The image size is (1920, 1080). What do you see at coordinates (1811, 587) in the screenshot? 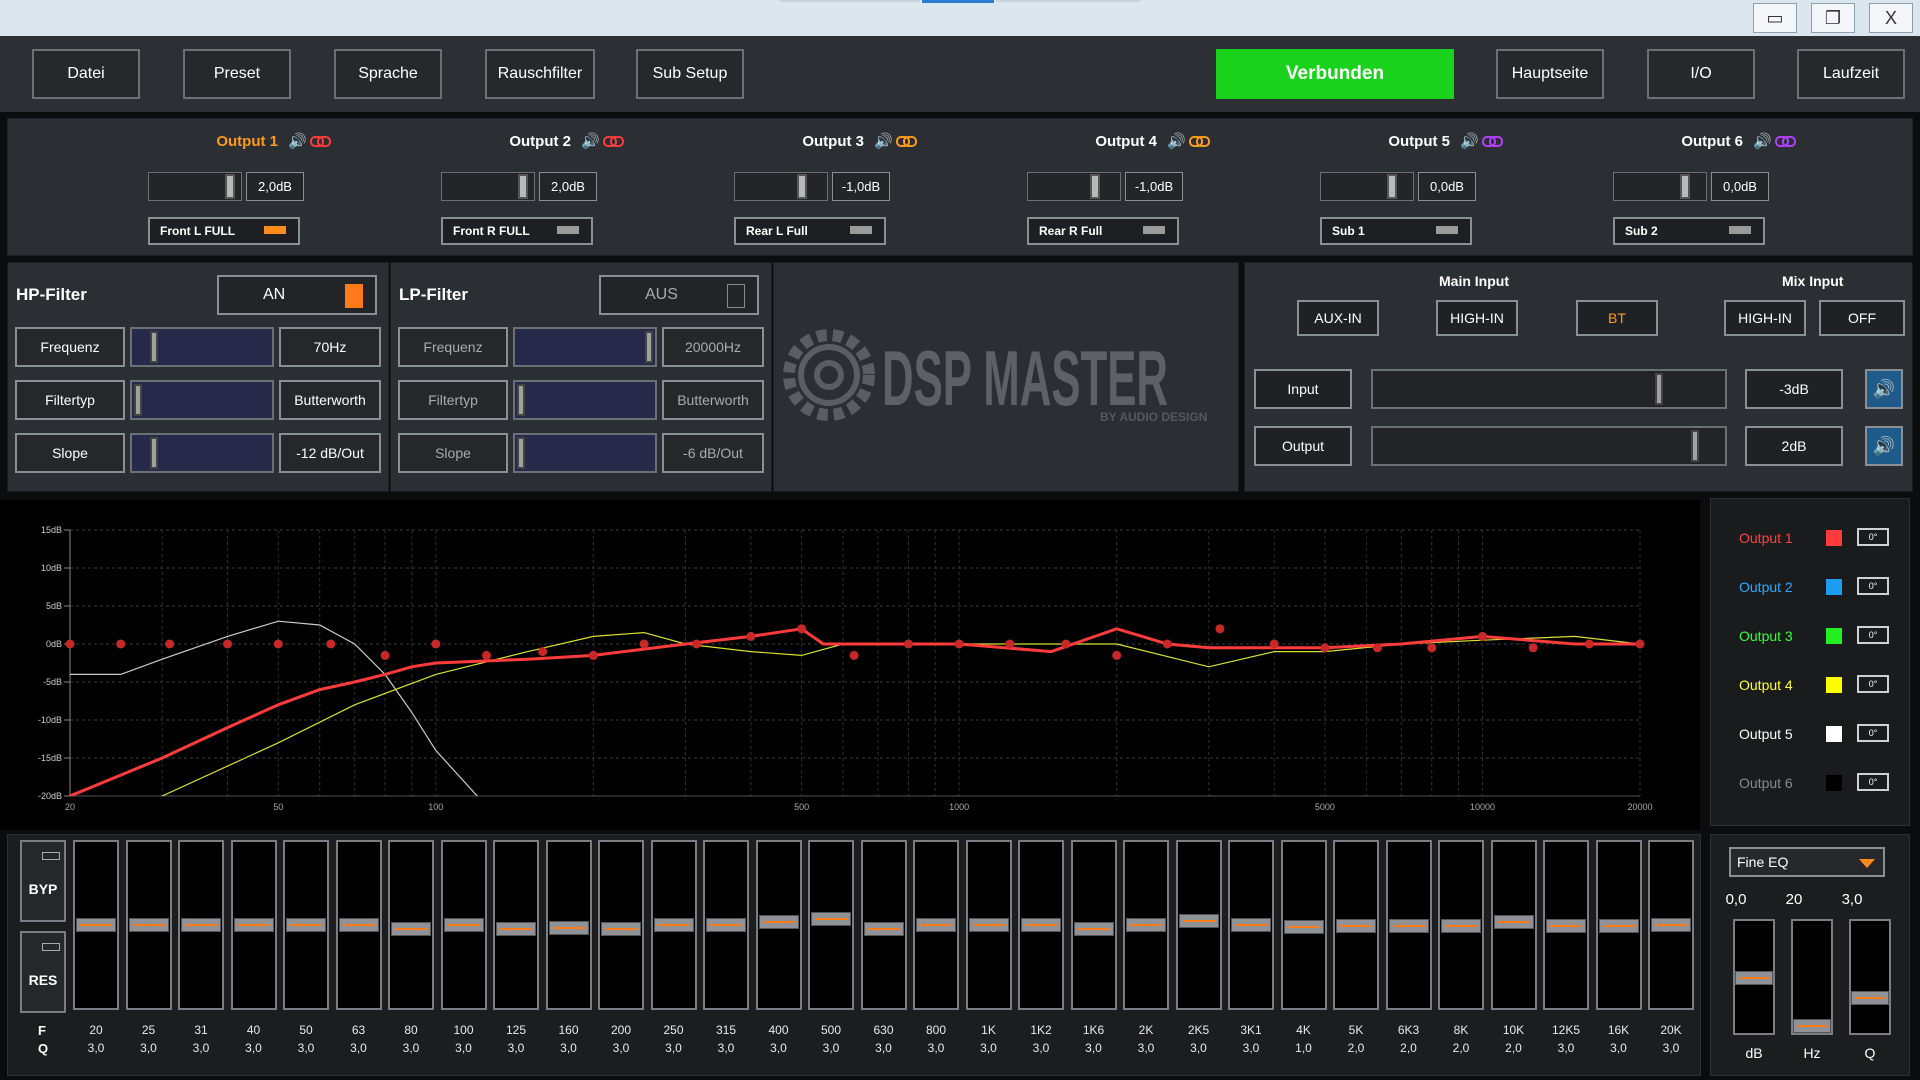
I see `legend-row-output-2: Output 2 0°` at bounding box center [1811, 587].